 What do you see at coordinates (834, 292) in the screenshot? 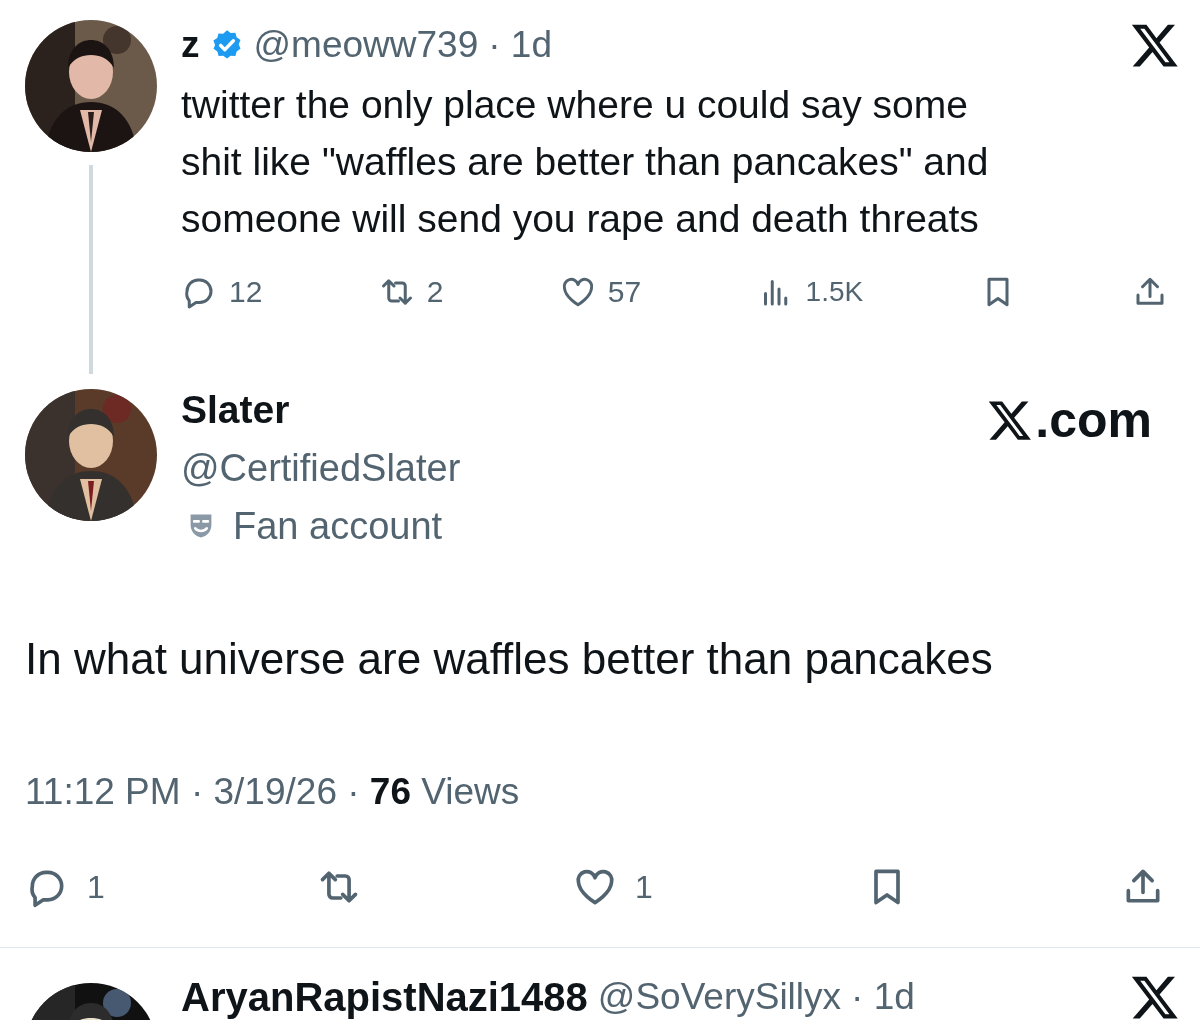
I see `view-count: 1.5K` at bounding box center [834, 292].